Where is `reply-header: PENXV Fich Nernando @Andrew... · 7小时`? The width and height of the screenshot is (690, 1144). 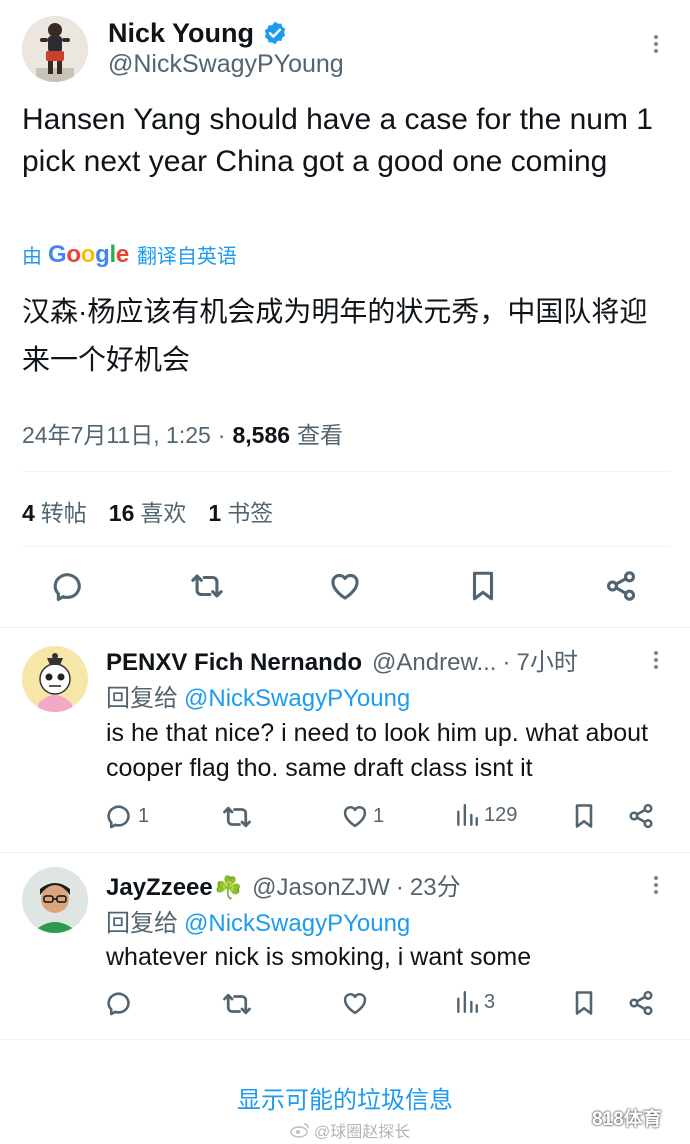
reply-header: PENXV Fich Nernando @Andrew... · 7小时 is located at coordinates (342, 659).